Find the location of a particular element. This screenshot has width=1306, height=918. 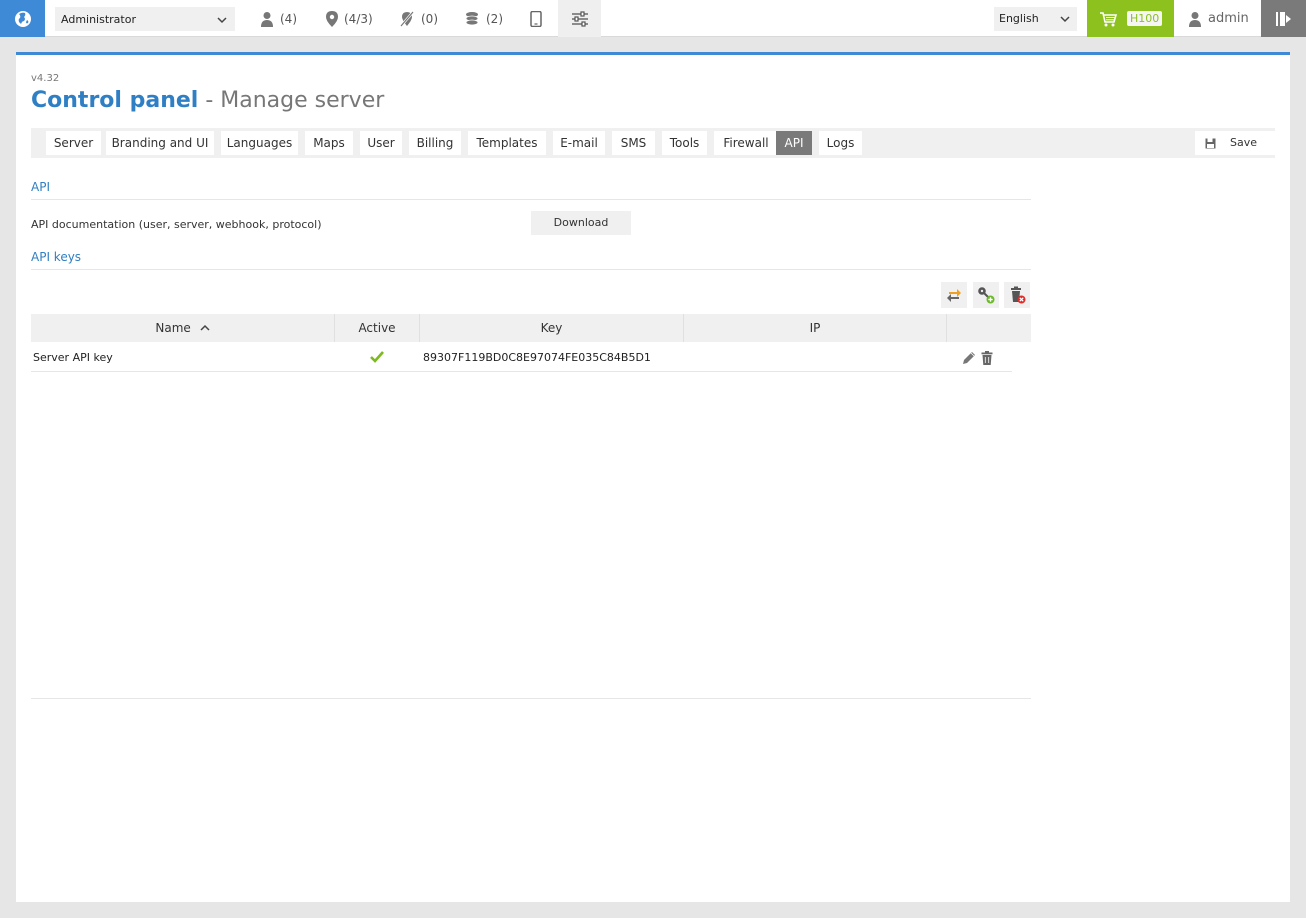

page-title-main: Control panel is located at coordinates (115, 100).